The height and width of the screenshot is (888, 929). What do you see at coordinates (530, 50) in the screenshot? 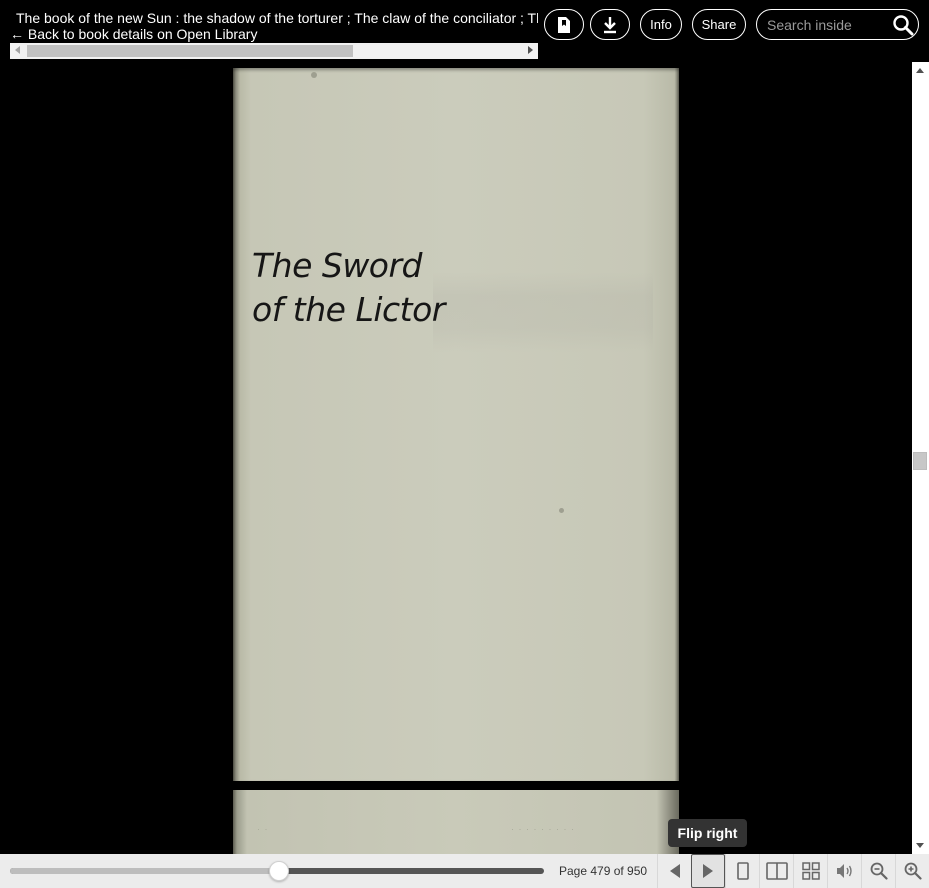
I see `scroll-right-arrow-icon` at bounding box center [530, 50].